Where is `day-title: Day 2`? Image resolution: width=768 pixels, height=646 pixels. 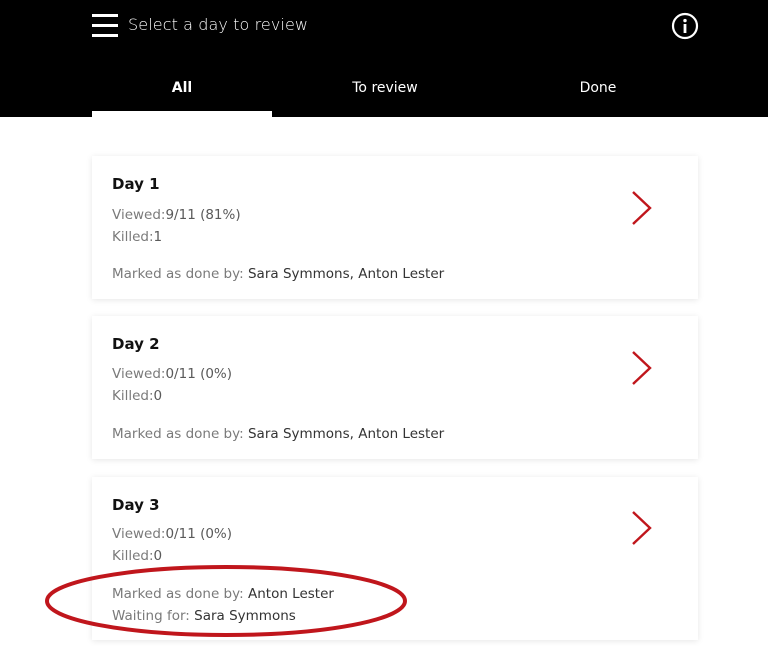 day-title: Day 2 is located at coordinates (136, 344).